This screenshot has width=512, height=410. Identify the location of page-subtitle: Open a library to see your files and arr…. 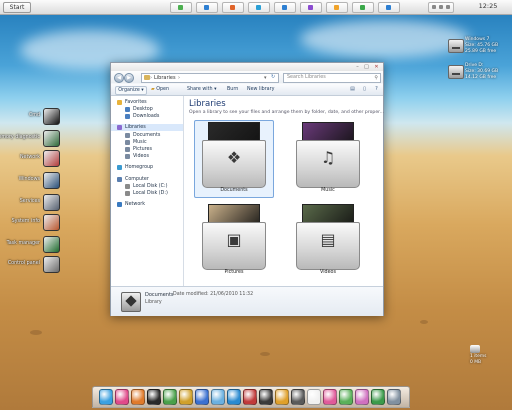
(287, 112).